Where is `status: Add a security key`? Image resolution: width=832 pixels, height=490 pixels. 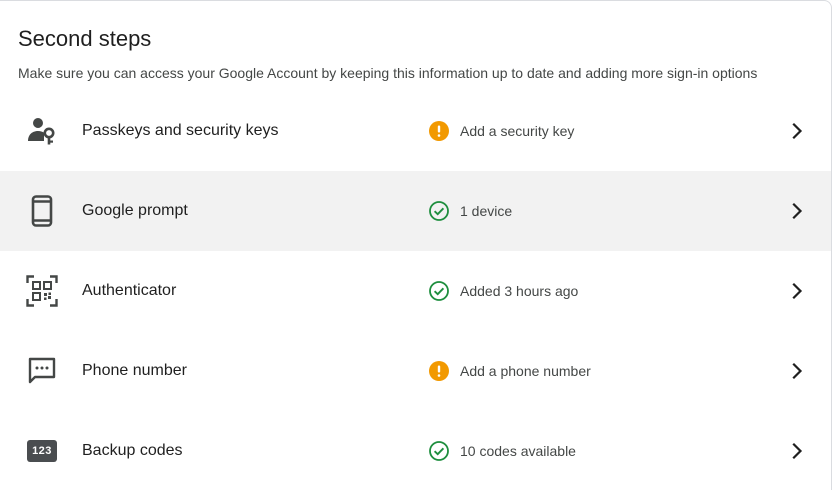 status: Add a security key is located at coordinates (501, 131).